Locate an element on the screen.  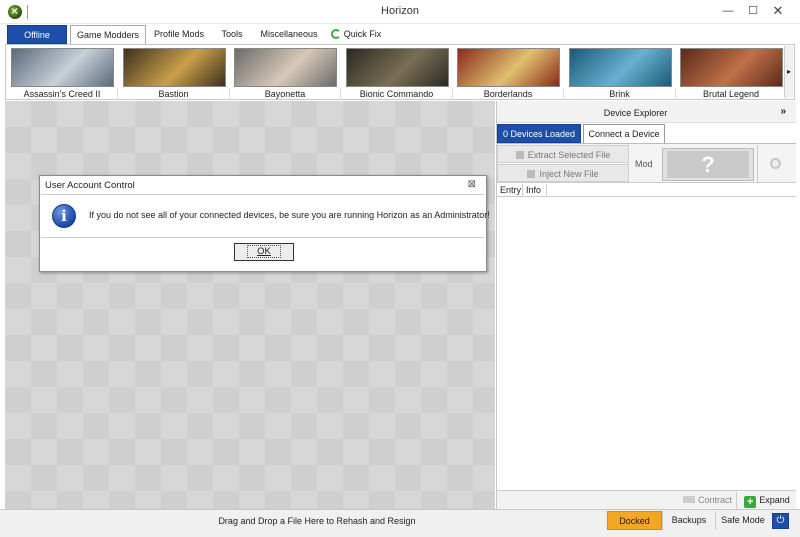
game-item: Borderlands is located at coordinates (508, 73).